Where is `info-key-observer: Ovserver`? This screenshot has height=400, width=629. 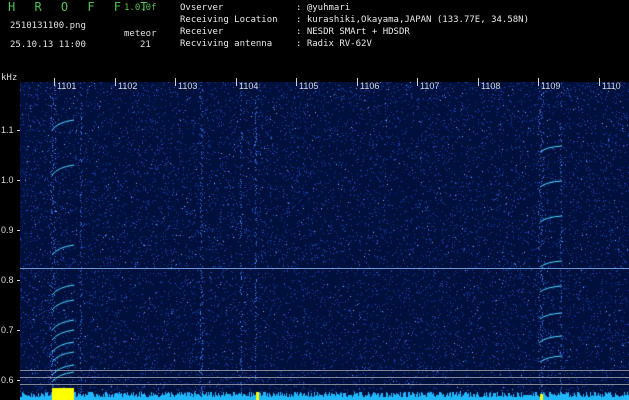
info-key-observer: Ovserver is located at coordinates (202, 8).